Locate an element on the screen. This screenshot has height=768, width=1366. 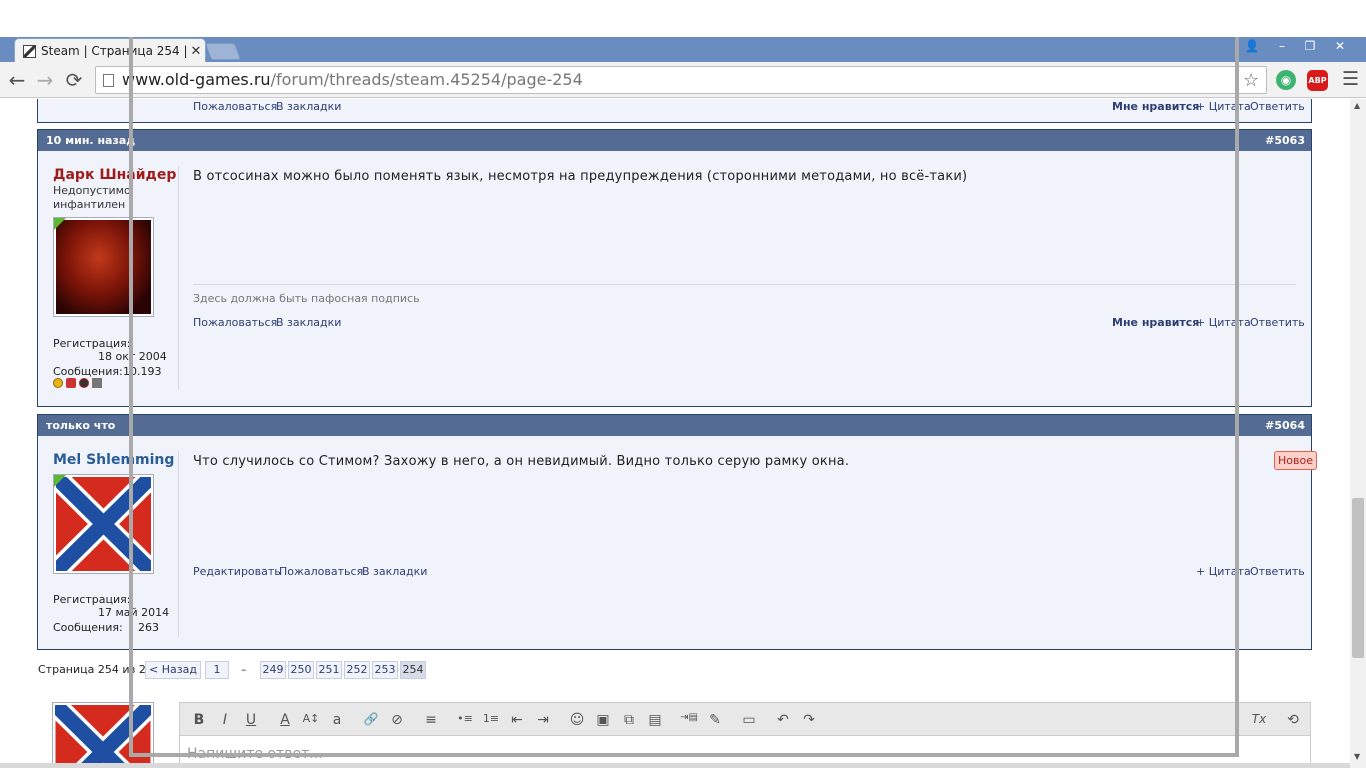
tab-close-icon: ✕ is located at coordinates (196, 51).